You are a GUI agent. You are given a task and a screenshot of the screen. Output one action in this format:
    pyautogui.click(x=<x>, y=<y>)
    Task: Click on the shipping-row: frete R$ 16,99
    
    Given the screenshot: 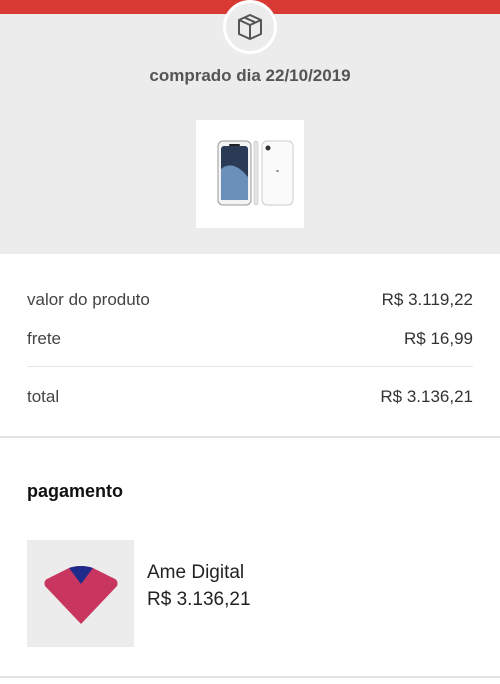 What is the action you would take?
    pyautogui.click(x=250, y=339)
    